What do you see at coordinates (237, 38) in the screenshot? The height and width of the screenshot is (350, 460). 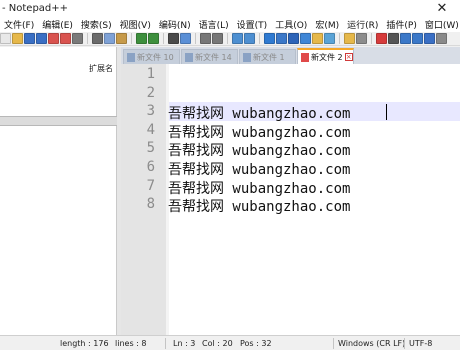 I see `sync-vertical-icon` at bounding box center [237, 38].